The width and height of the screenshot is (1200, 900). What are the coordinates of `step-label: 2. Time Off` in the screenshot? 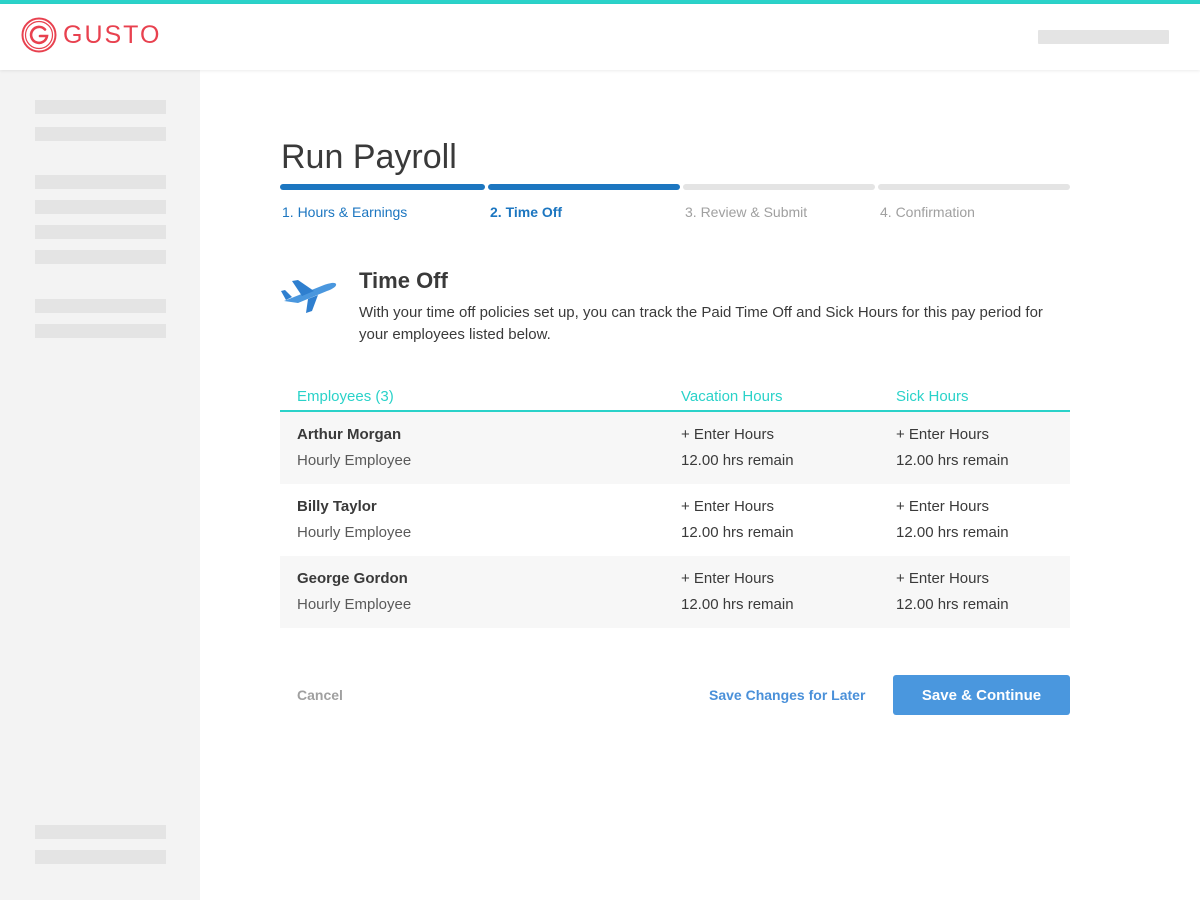 It's located at (526, 212).